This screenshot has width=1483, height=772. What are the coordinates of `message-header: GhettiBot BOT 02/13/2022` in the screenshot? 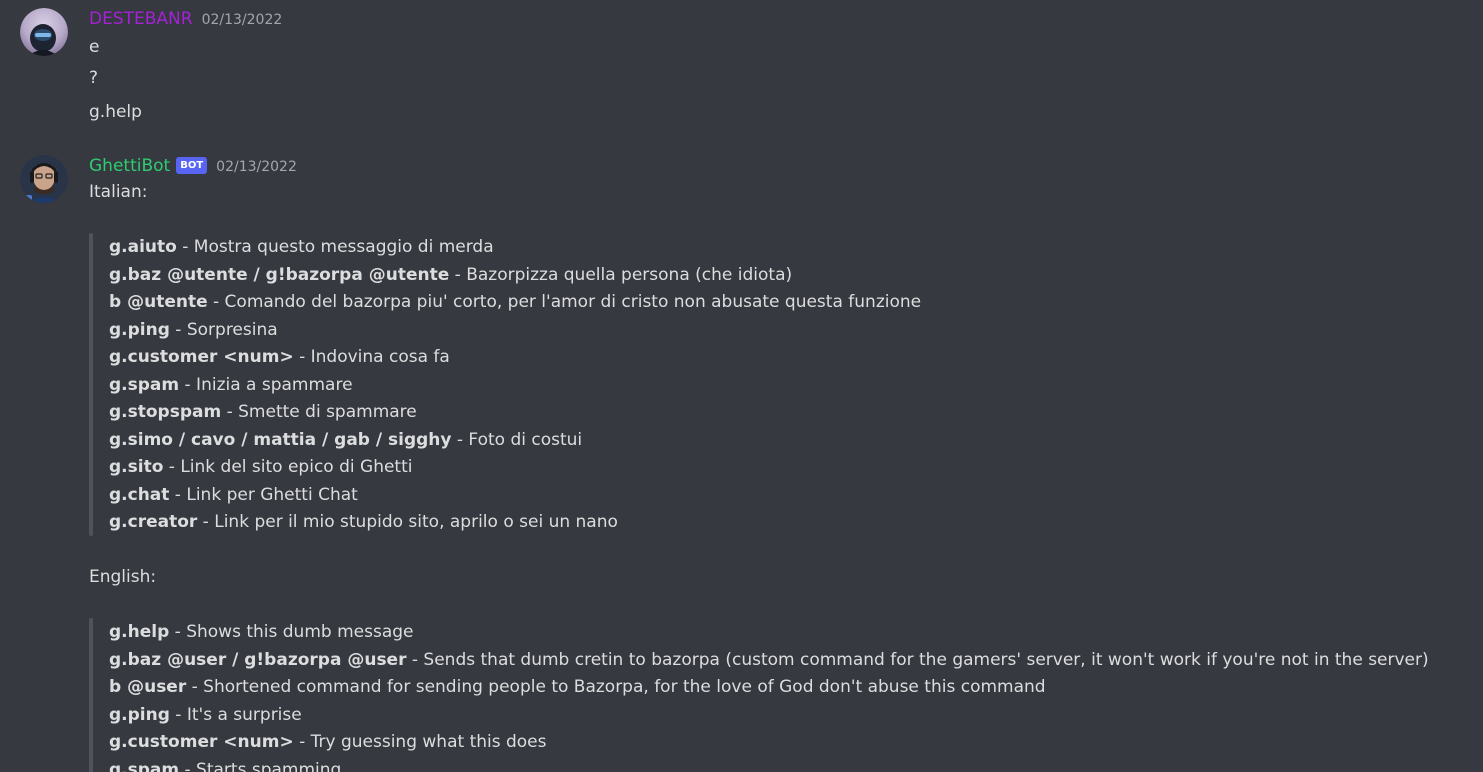 It's located at (193, 166).